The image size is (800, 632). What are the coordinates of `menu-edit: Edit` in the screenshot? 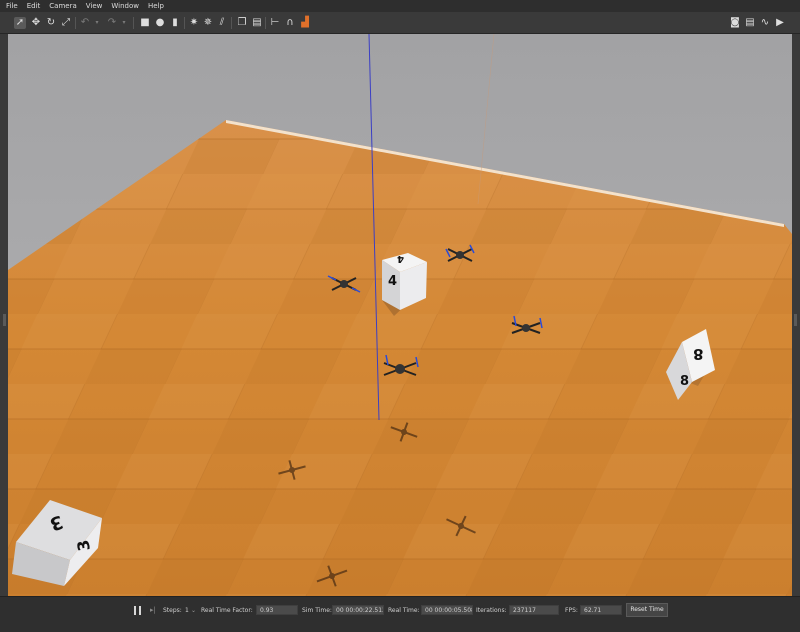 It's located at (33, 6).